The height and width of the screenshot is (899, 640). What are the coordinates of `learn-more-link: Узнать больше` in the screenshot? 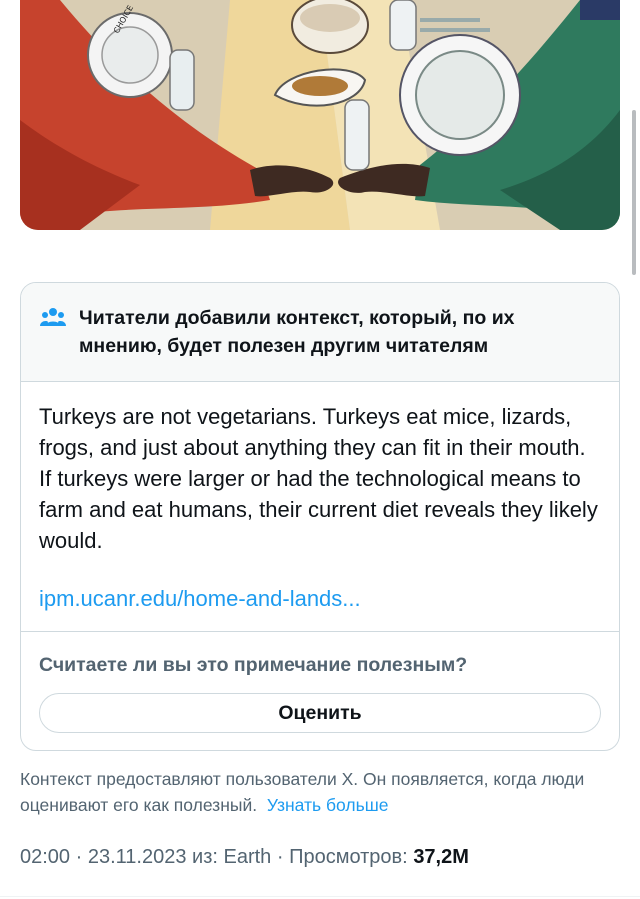 It's located at (328, 805).